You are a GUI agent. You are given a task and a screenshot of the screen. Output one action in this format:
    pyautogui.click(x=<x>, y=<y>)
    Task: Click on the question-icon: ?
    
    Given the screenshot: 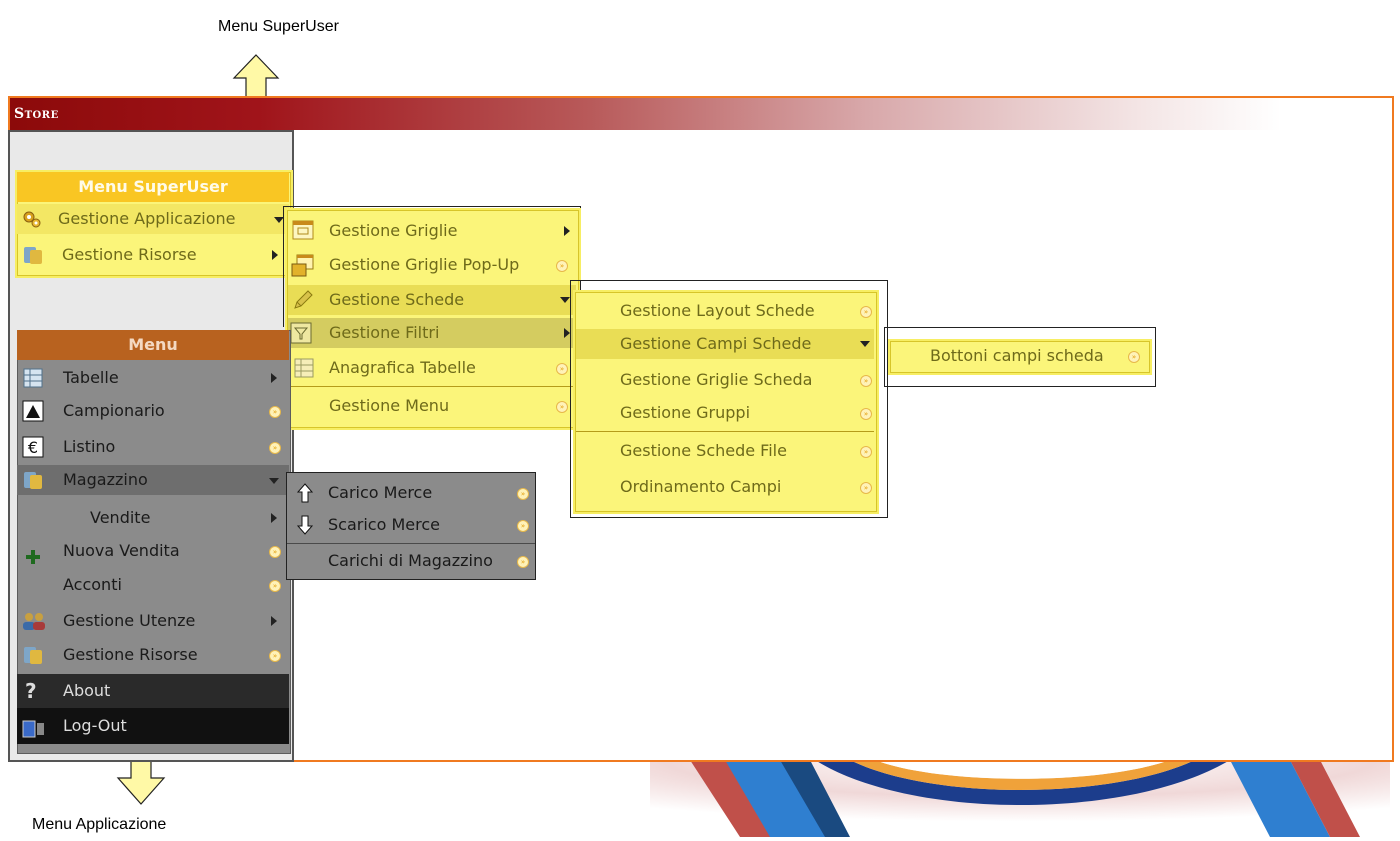 What is the action you would take?
    pyautogui.click(x=31, y=691)
    